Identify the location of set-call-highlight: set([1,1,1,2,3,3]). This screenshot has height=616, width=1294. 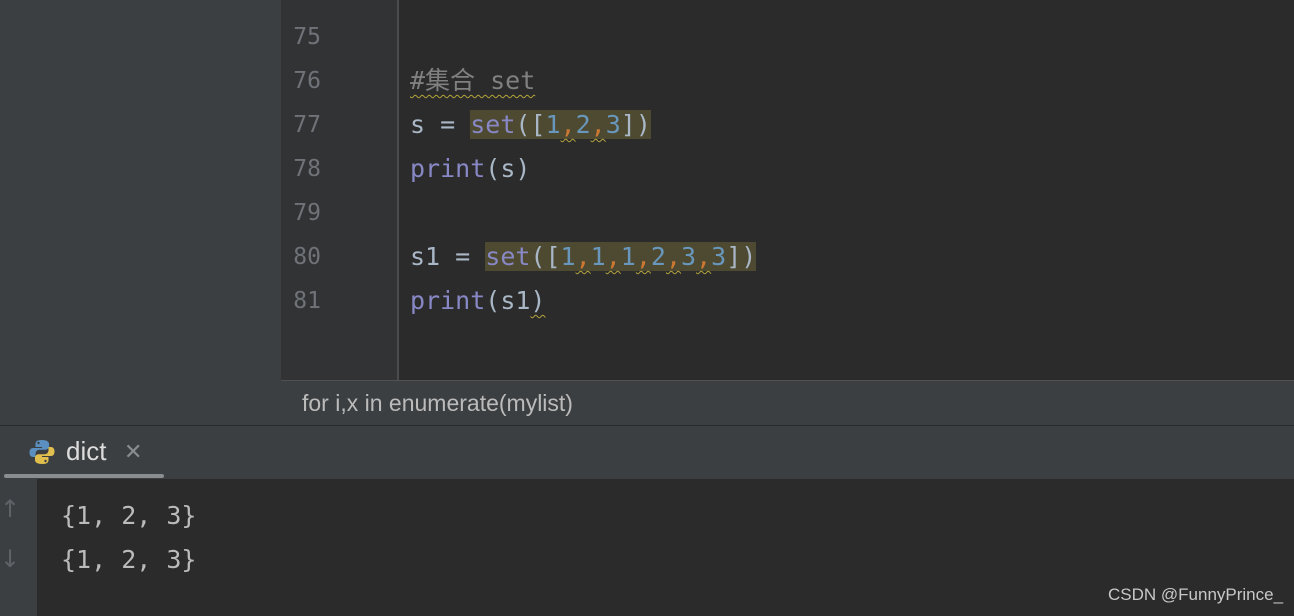
(621, 256).